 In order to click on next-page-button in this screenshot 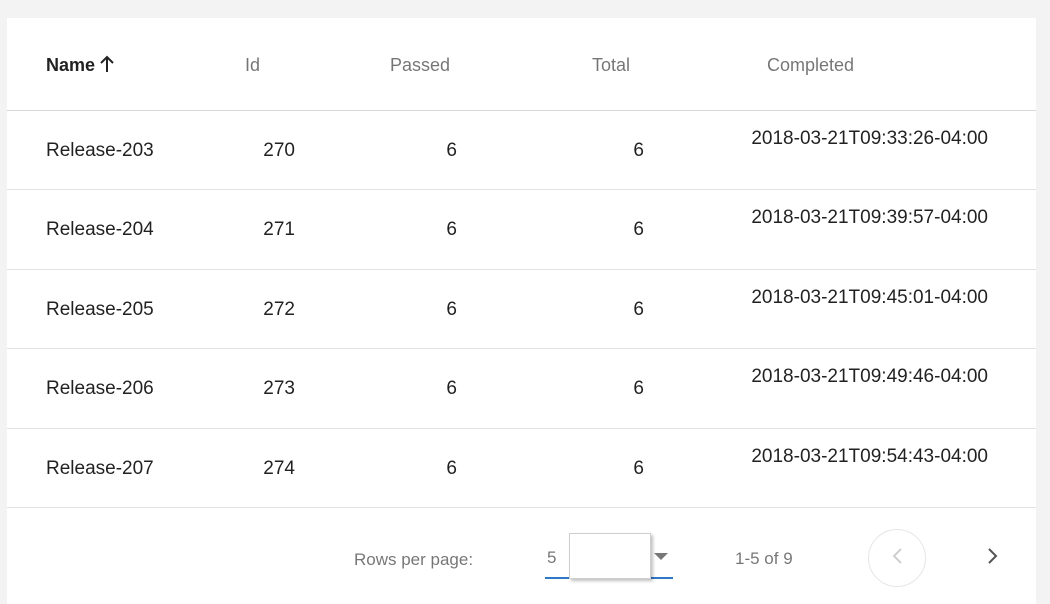, I will do `click(993, 558)`.